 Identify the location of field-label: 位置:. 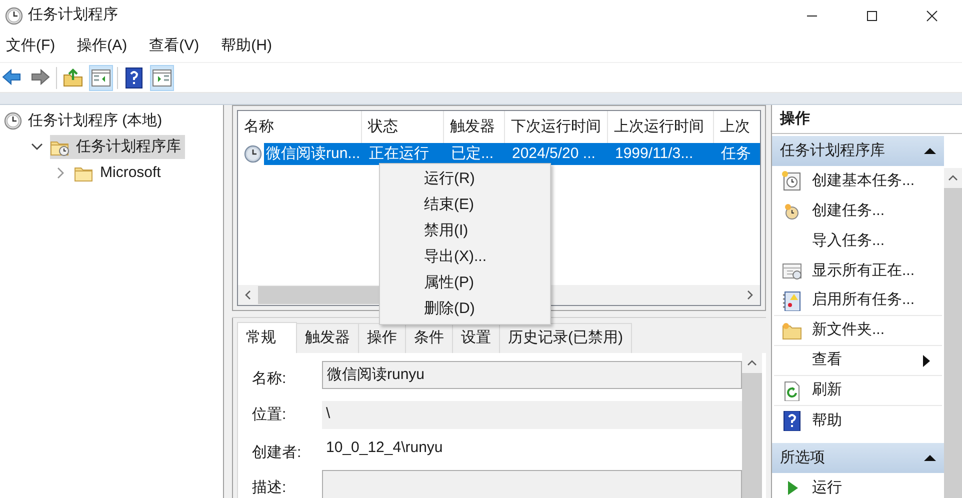
(270, 414).